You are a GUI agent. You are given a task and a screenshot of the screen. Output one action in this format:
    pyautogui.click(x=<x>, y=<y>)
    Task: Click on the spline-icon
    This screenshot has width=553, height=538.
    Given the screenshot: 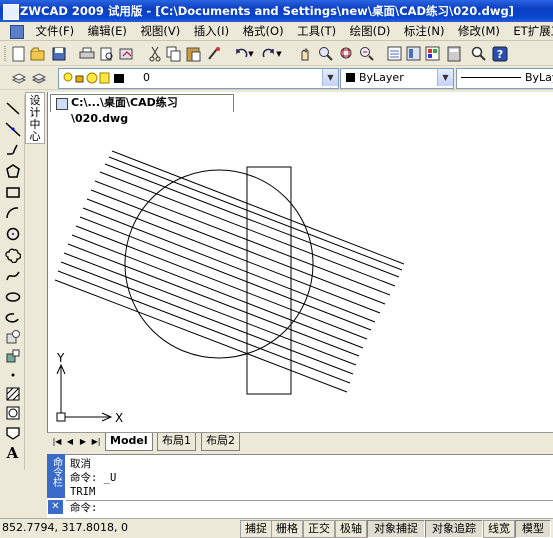 What is the action you would take?
    pyautogui.click(x=12, y=276)
    